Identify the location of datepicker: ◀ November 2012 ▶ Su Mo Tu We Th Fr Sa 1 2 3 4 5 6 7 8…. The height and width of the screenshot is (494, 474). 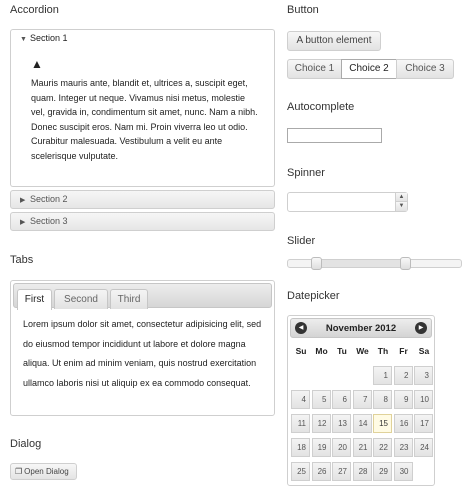
(361, 400).